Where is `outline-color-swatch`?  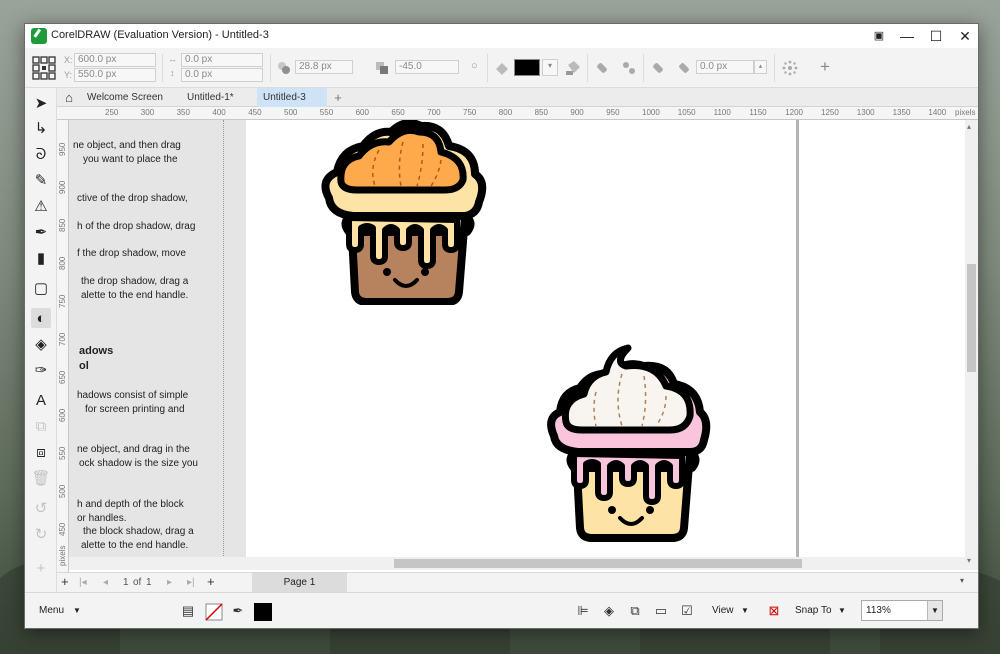 outline-color-swatch is located at coordinates (263, 612).